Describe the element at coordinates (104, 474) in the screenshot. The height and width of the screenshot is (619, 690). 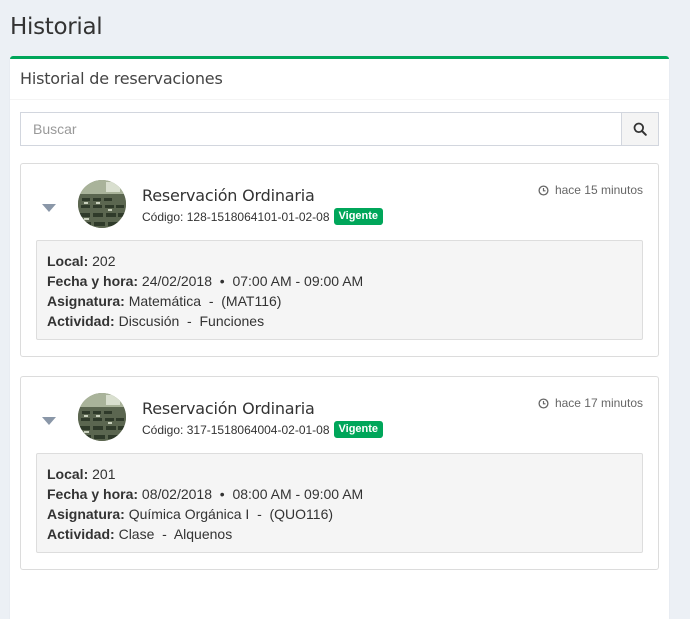
I see `local-value: 201` at that location.